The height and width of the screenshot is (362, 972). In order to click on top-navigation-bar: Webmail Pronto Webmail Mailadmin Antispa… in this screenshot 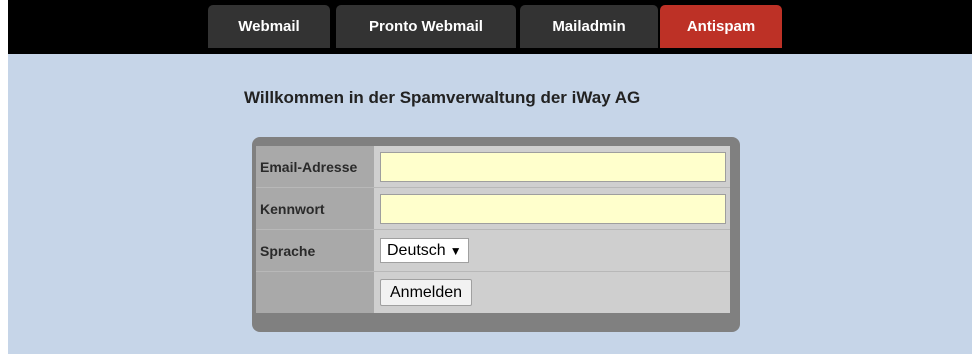, I will do `click(490, 27)`.